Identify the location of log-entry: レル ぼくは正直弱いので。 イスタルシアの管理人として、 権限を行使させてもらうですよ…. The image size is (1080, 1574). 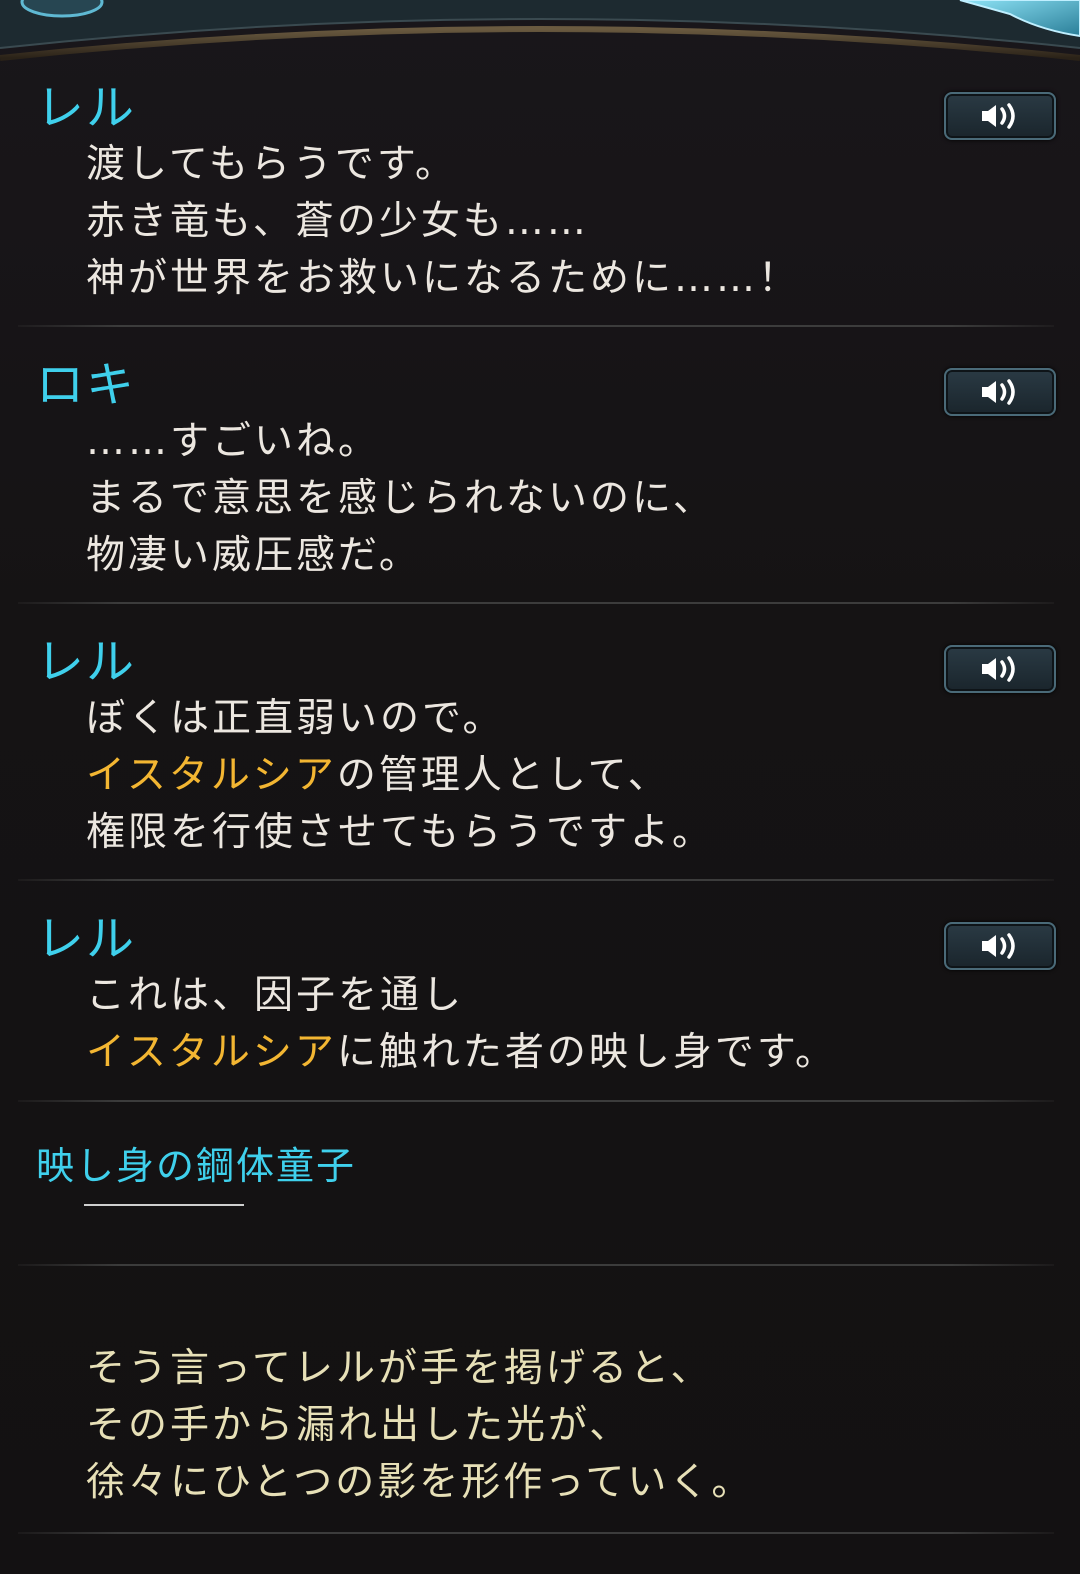
(540, 747).